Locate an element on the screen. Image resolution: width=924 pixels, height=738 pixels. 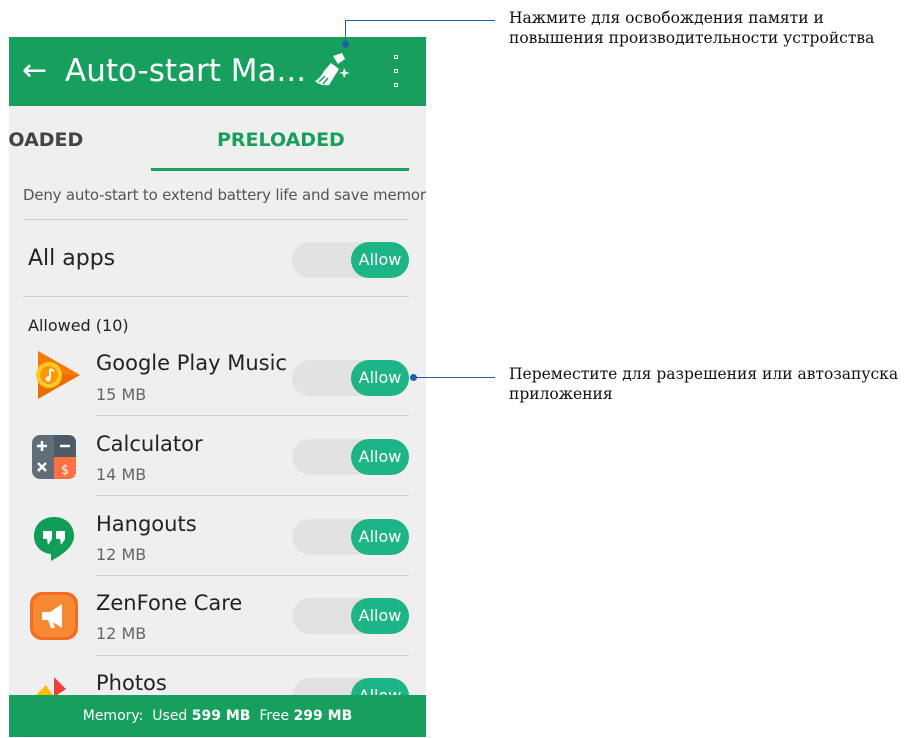
memory-free-value: 299 MB is located at coordinates (323, 716).